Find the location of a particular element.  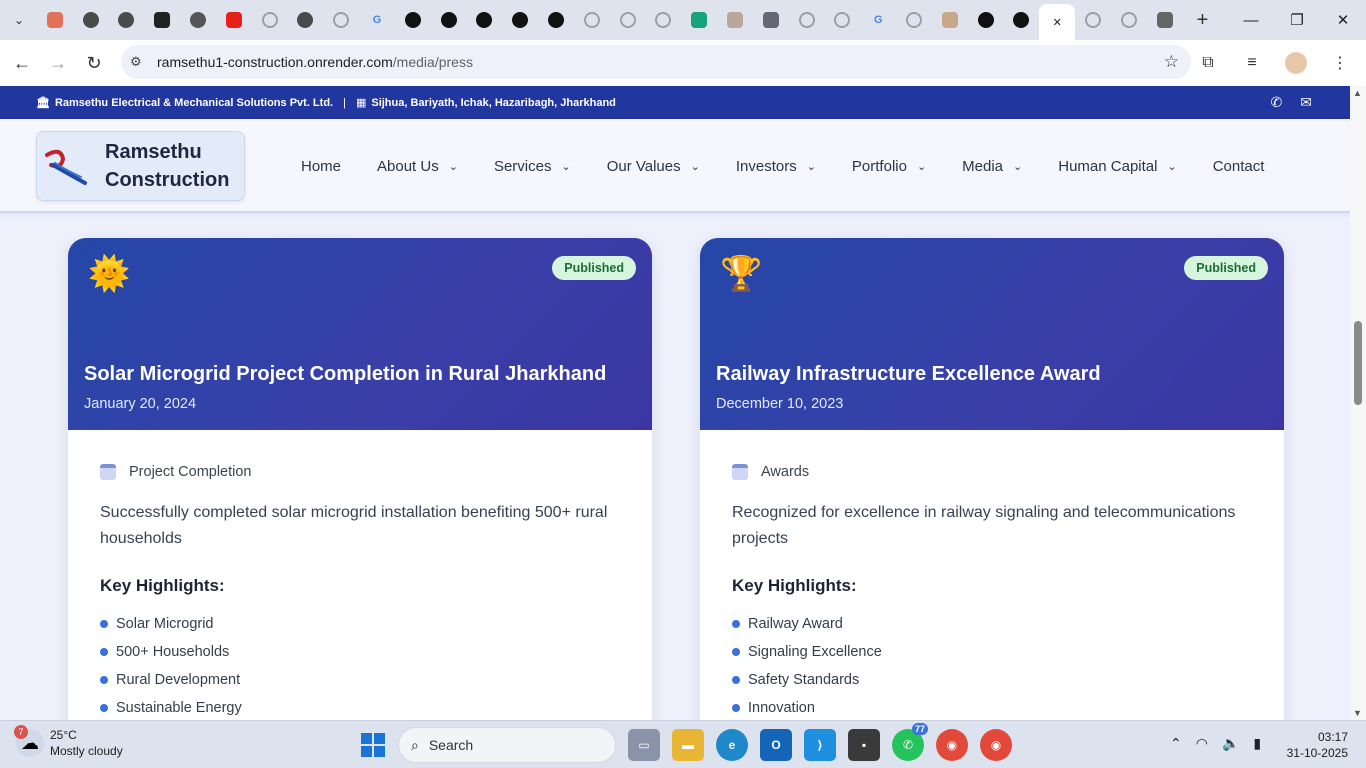

maximize-button: ❐ is located at coordinates (1297, 20).